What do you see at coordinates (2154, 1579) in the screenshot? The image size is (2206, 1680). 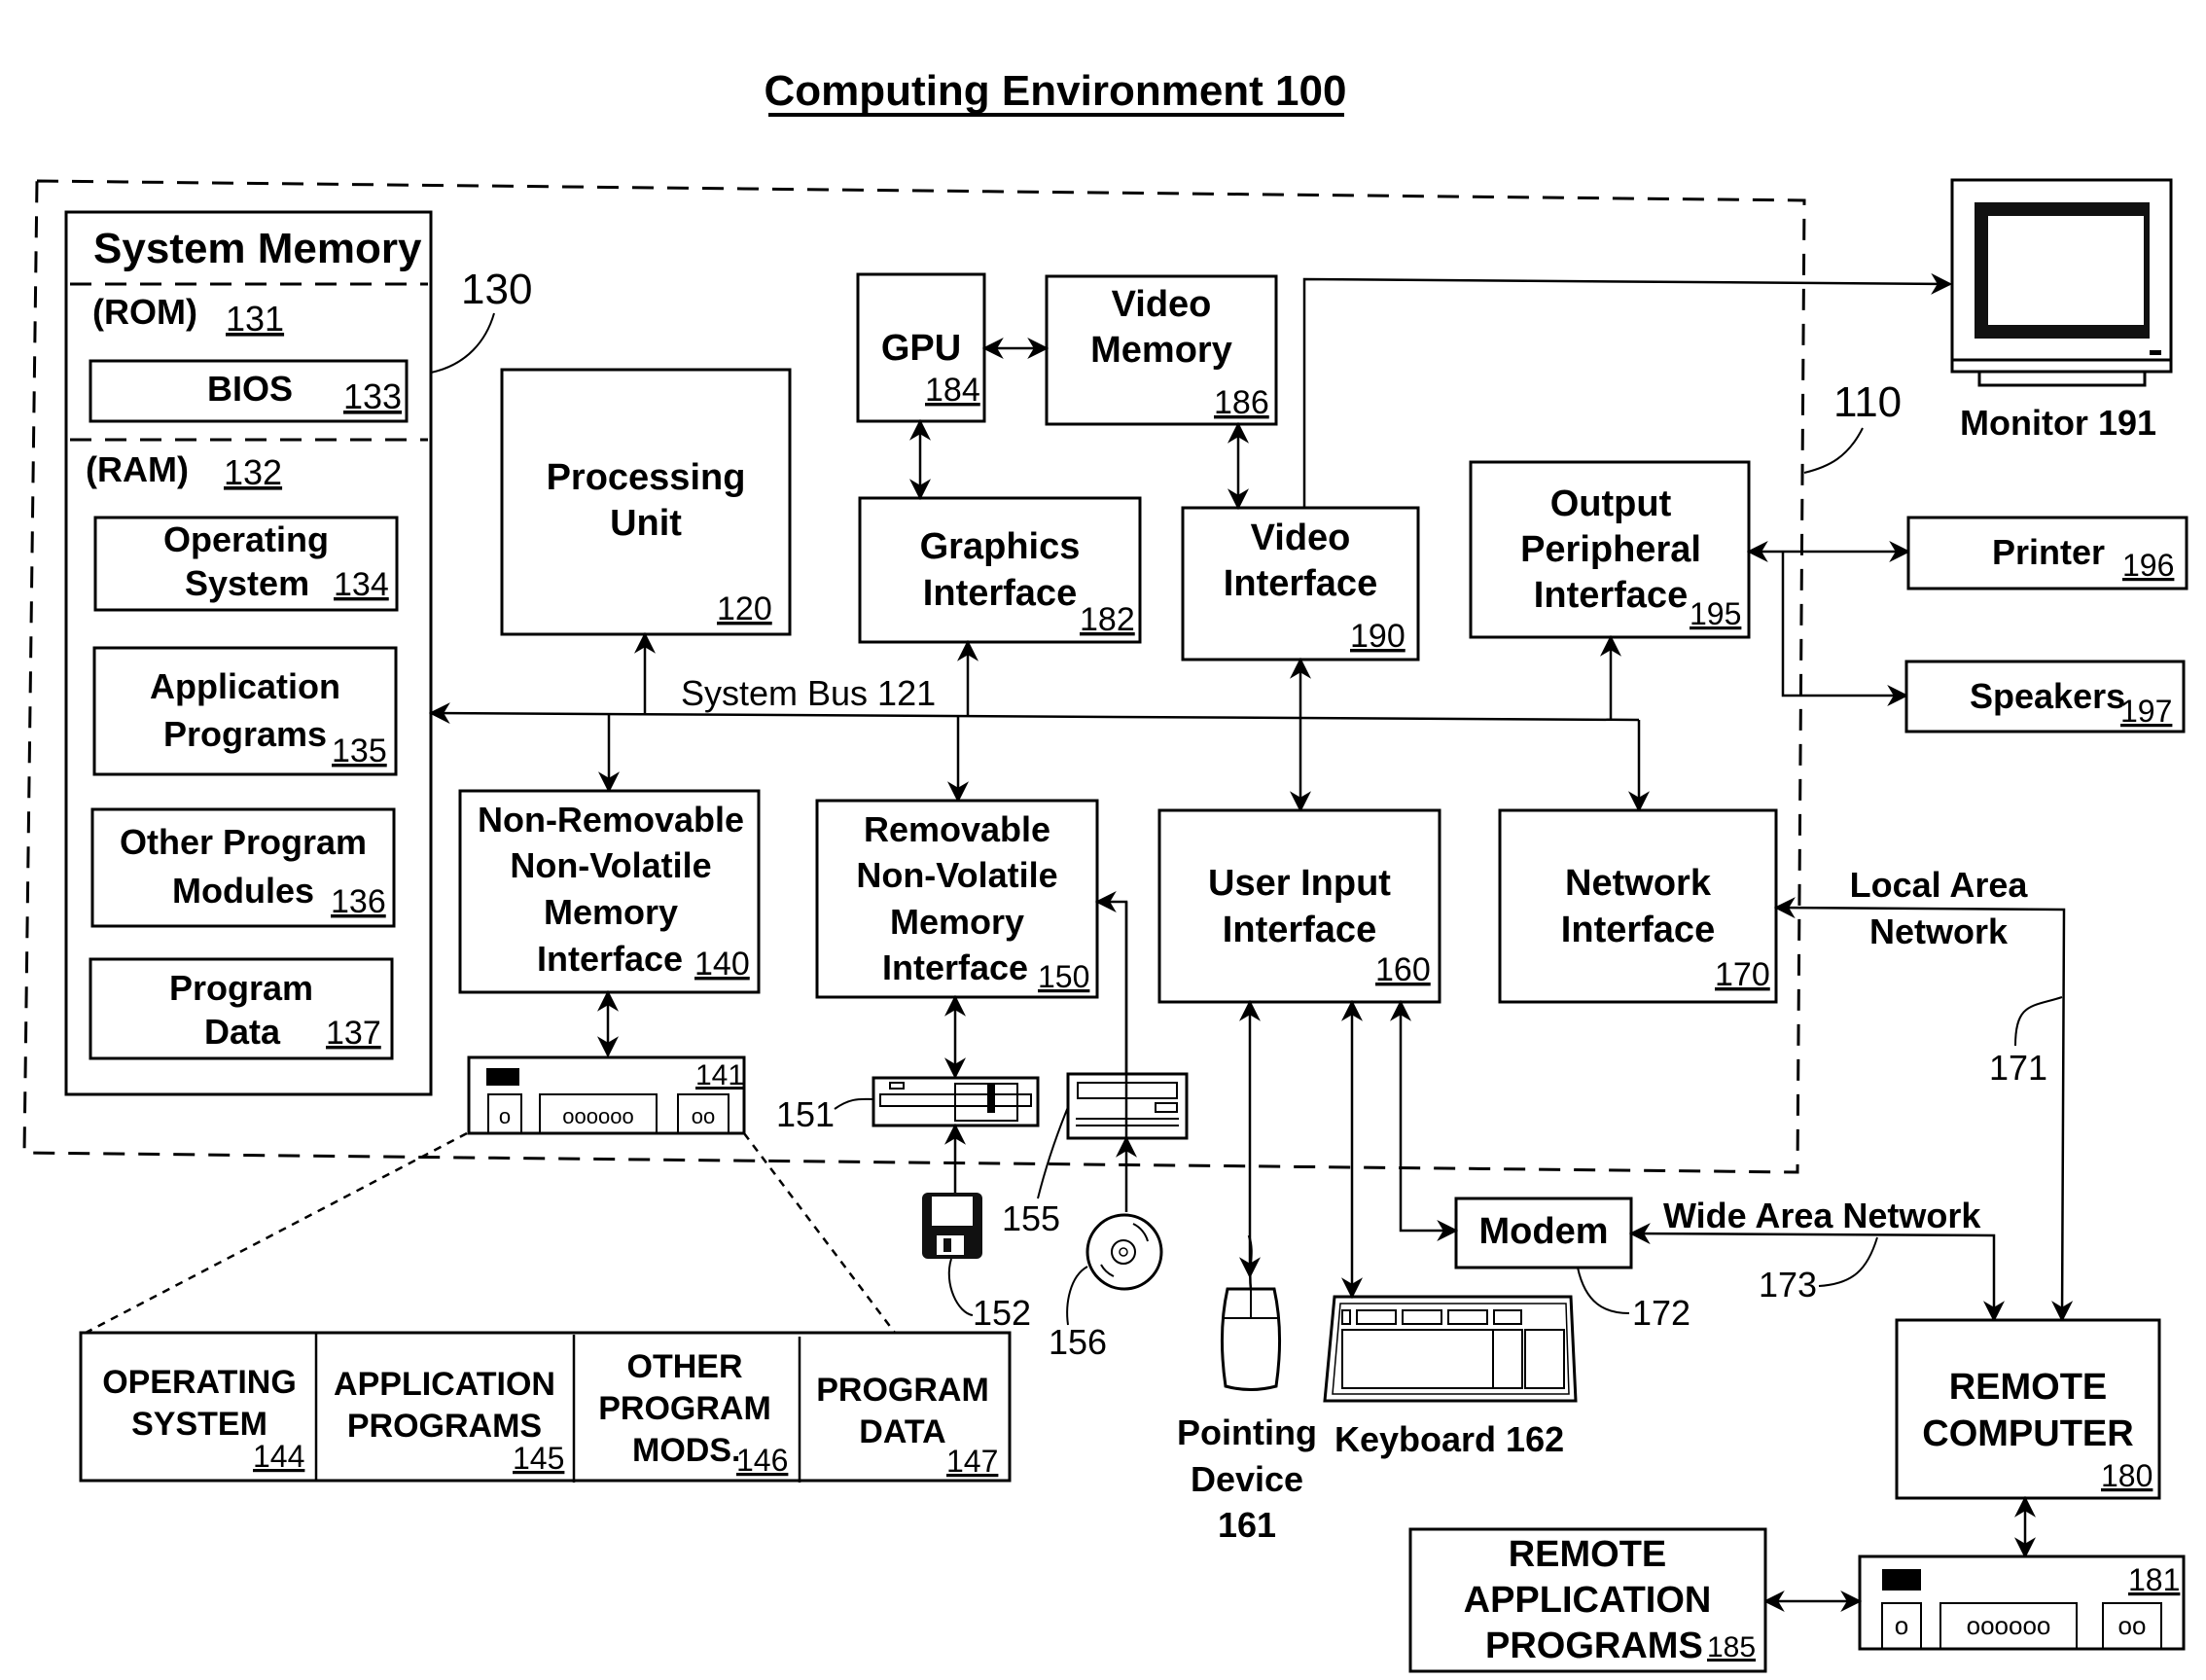 I see `remote-storage-ref: 181` at bounding box center [2154, 1579].